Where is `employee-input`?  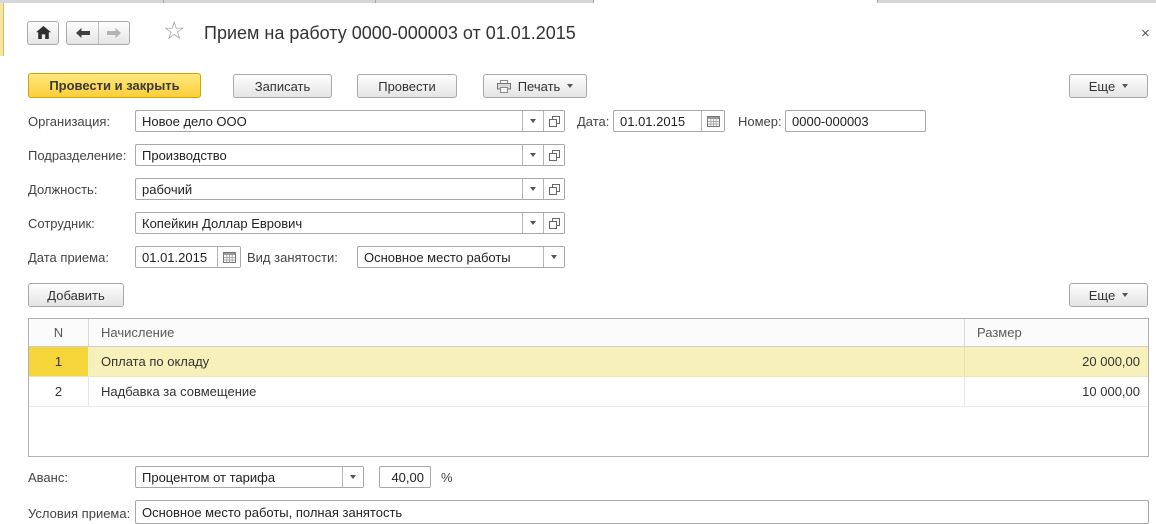 employee-input is located at coordinates (329, 223).